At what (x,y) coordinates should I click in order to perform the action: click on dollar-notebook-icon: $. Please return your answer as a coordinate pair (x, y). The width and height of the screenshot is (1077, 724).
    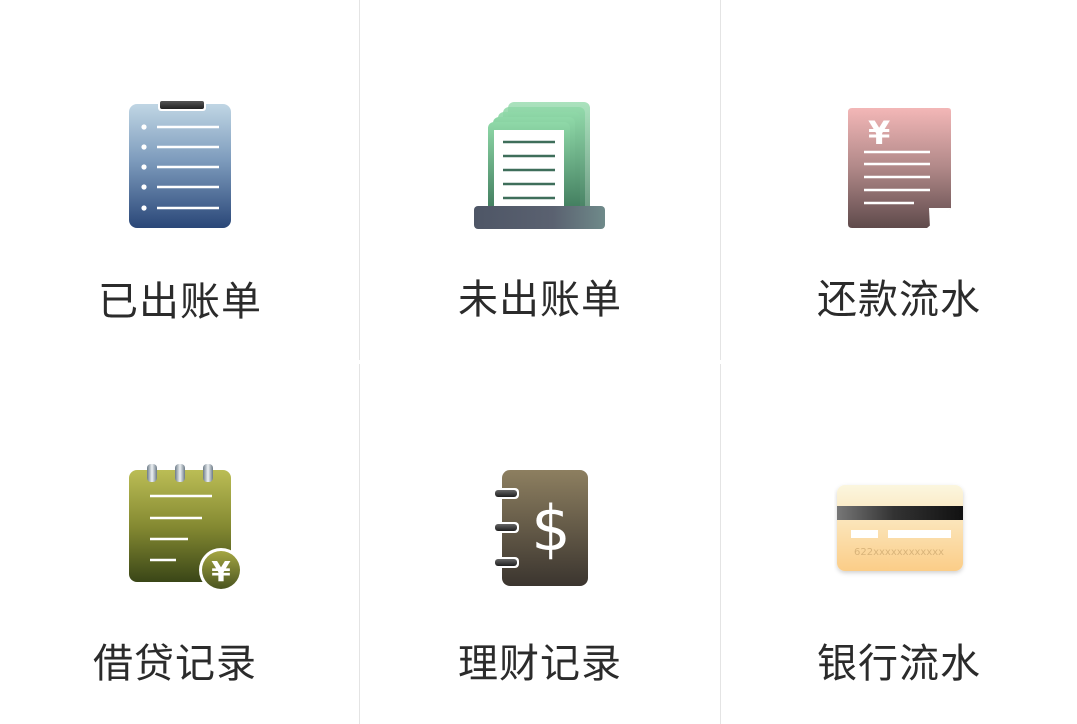
    Looking at the image, I should click on (541, 528).